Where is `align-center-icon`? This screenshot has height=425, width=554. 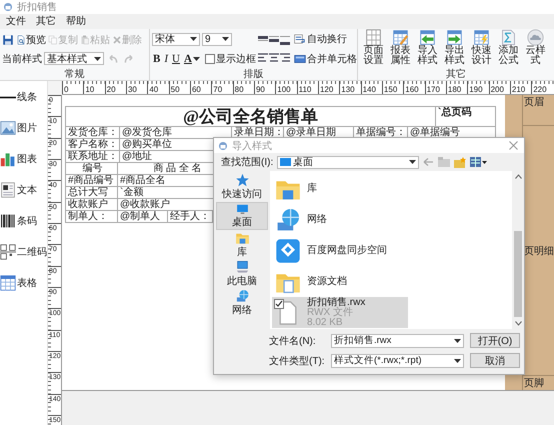
align-center-icon is located at coordinates (273, 57).